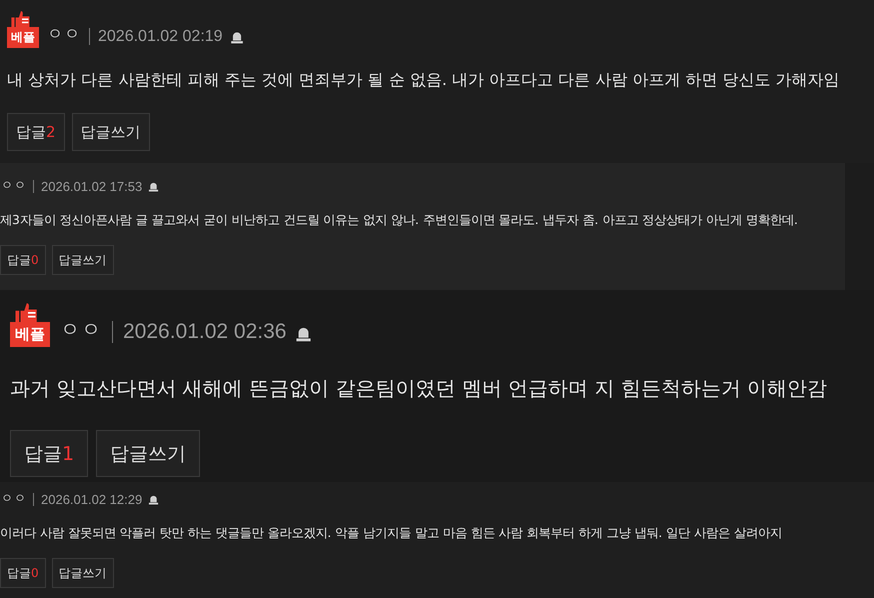  What do you see at coordinates (204, 332) in the screenshot?
I see `comment-date: 2026.01.02 02:36` at bounding box center [204, 332].